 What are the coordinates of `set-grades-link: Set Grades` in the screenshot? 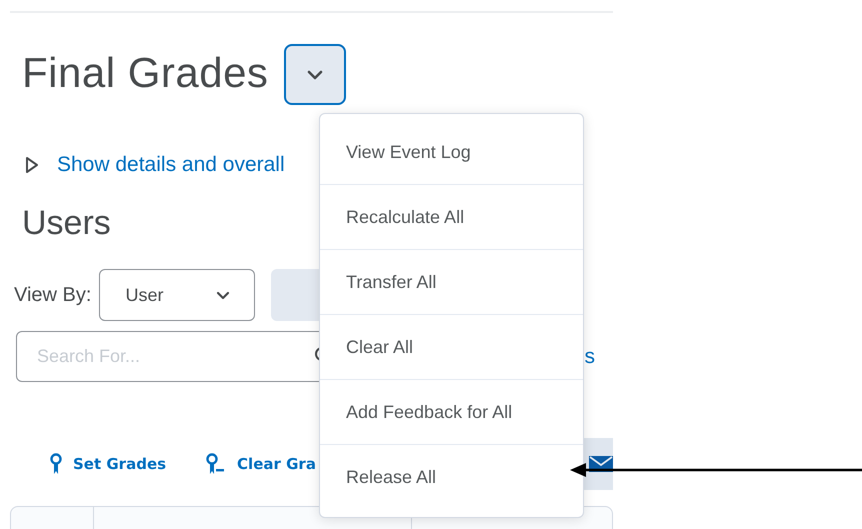 It's located at (108, 464).